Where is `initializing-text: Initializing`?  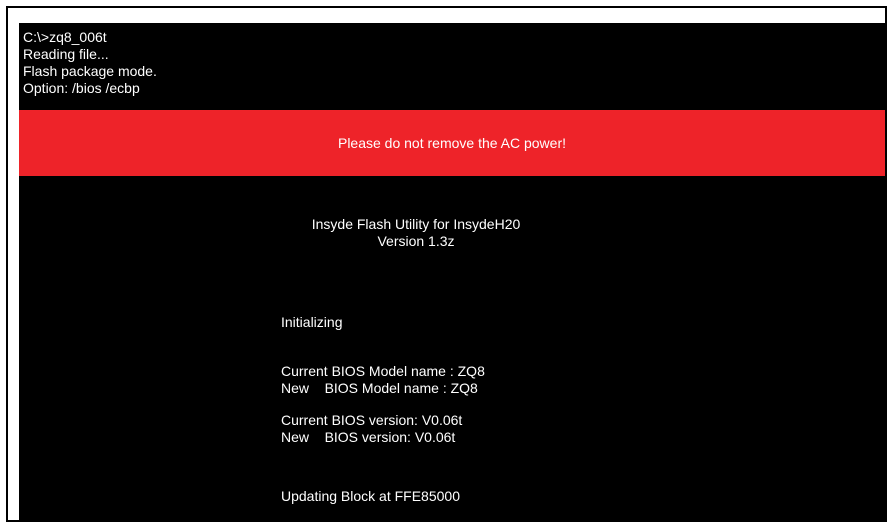
initializing-text: Initializing is located at coordinates (312, 322).